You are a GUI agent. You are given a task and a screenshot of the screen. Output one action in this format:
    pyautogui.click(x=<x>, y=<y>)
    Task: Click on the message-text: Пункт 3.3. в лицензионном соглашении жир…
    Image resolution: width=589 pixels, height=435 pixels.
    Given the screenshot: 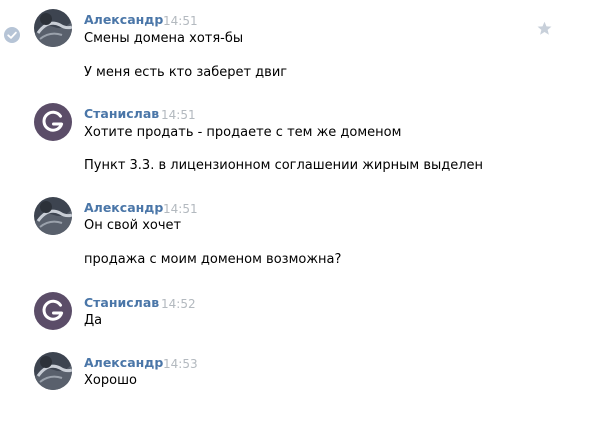 What is the action you would take?
    pyautogui.click(x=284, y=165)
    